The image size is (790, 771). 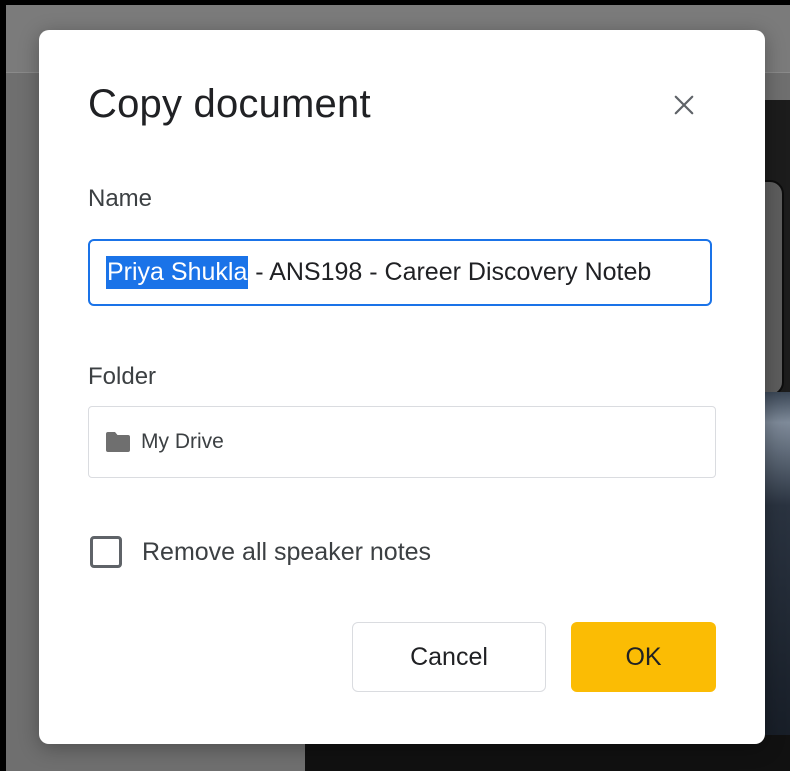 What do you see at coordinates (643, 657) in the screenshot?
I see `ok-button: OK` at bounding box center [643, 657].